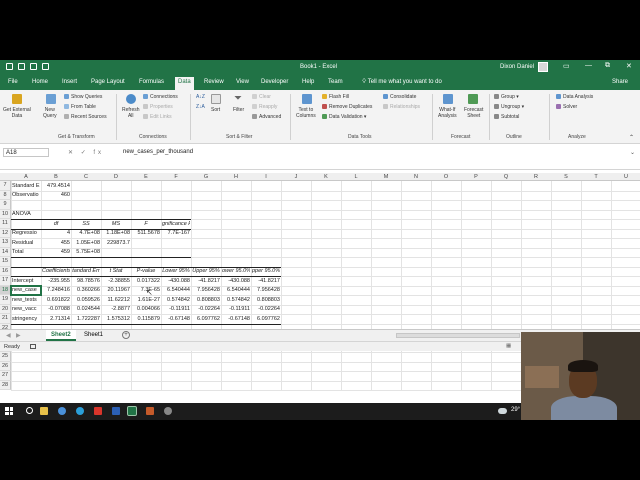  Describe the element at coordinates (116, 271) in the screenshot. I see `cell: t Stat` at that location.